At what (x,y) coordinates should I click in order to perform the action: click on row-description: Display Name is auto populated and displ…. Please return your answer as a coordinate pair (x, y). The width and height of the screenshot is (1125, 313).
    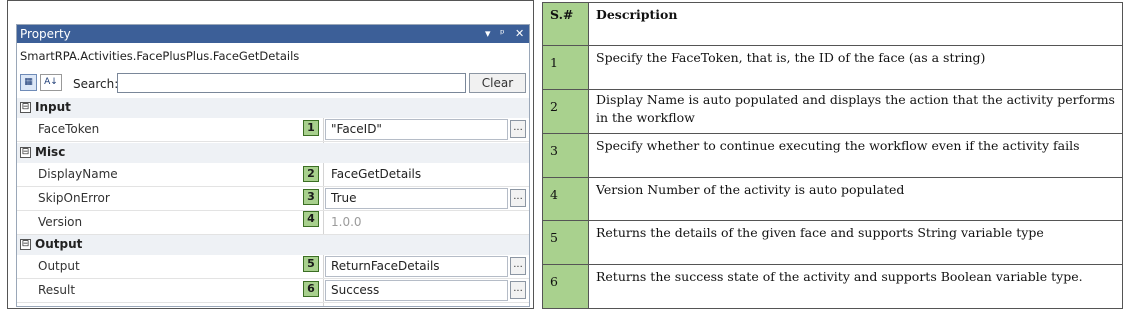
    Looking at the image, I should click on (855, 111).